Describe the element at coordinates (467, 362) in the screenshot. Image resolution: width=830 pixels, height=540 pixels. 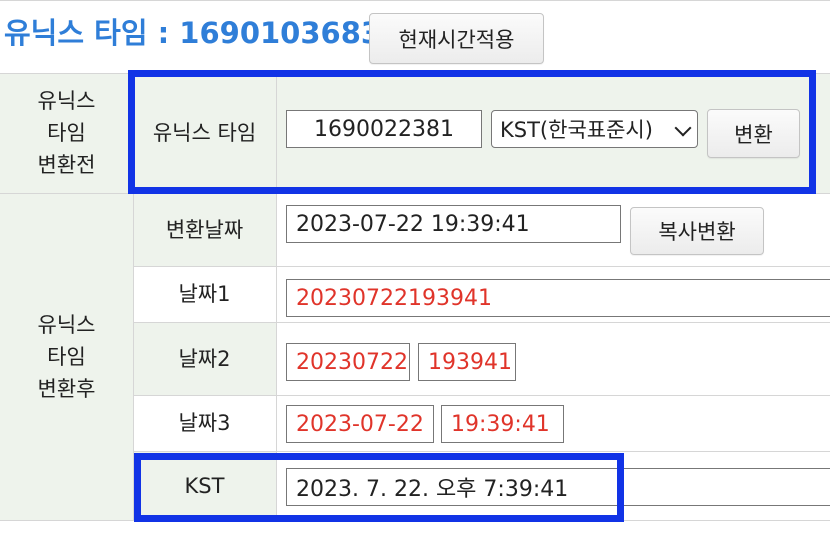
I see `date2-time-field: 193941` at that location.